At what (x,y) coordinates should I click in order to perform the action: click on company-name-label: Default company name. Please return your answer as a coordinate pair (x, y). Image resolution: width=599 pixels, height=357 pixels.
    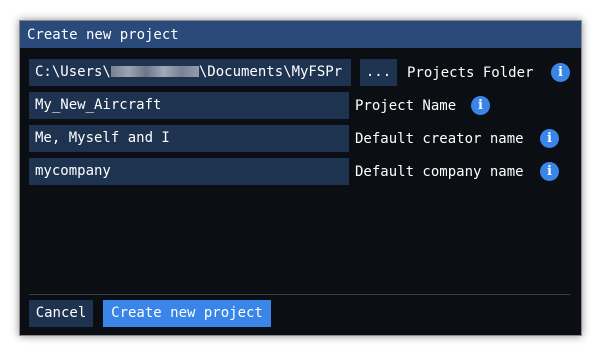
    Looking at the image, I should click on (439, 172).